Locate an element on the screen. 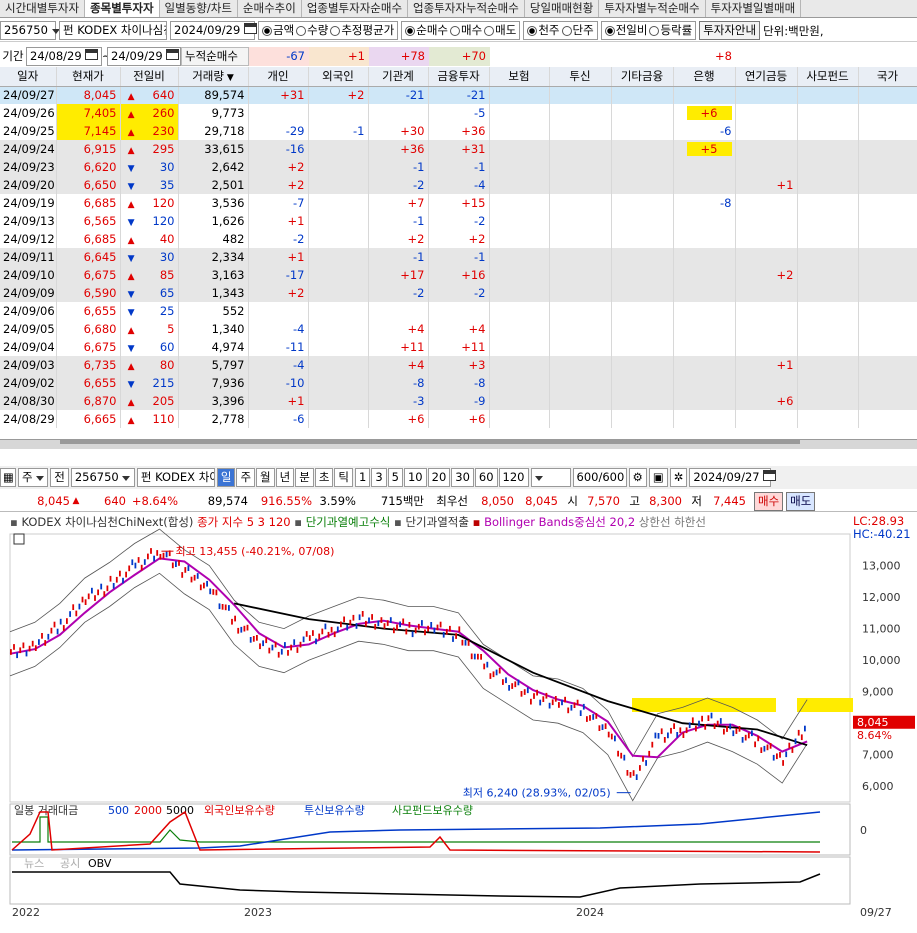  radio-option: 등락률 is located at coordinates (670, 30).